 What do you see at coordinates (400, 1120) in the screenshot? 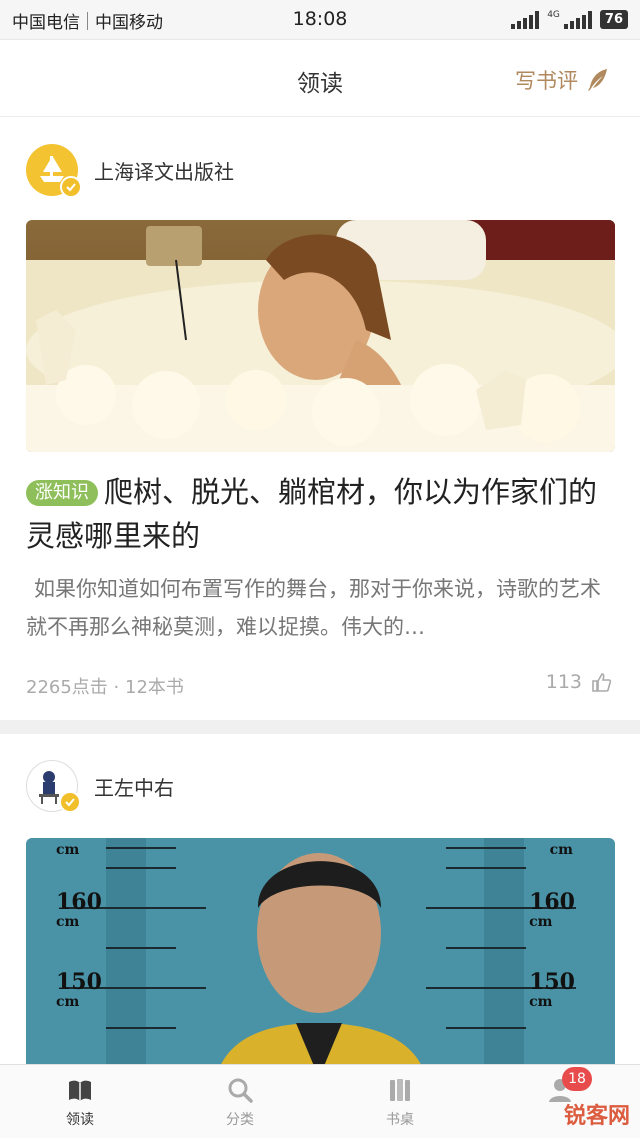
I see `tab-label: 书桌` at bounding box center [400, 1120].